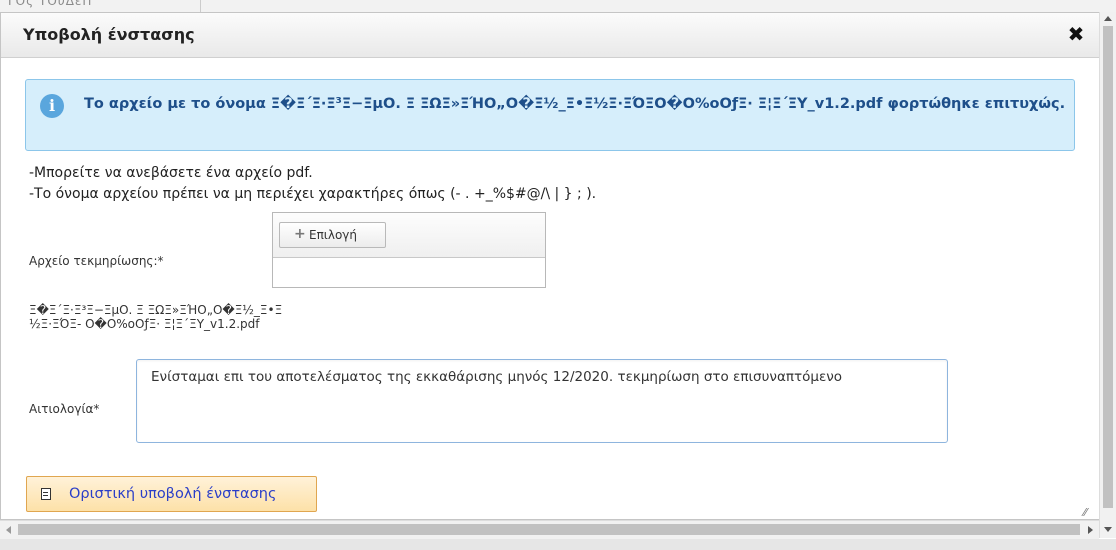 Image resolution: width=1116 pixels, height=550 pixels. What do you see at coordinates (52, 106) in the screenshot?
I see `info-icon: i` at bounding box center [52, 106].